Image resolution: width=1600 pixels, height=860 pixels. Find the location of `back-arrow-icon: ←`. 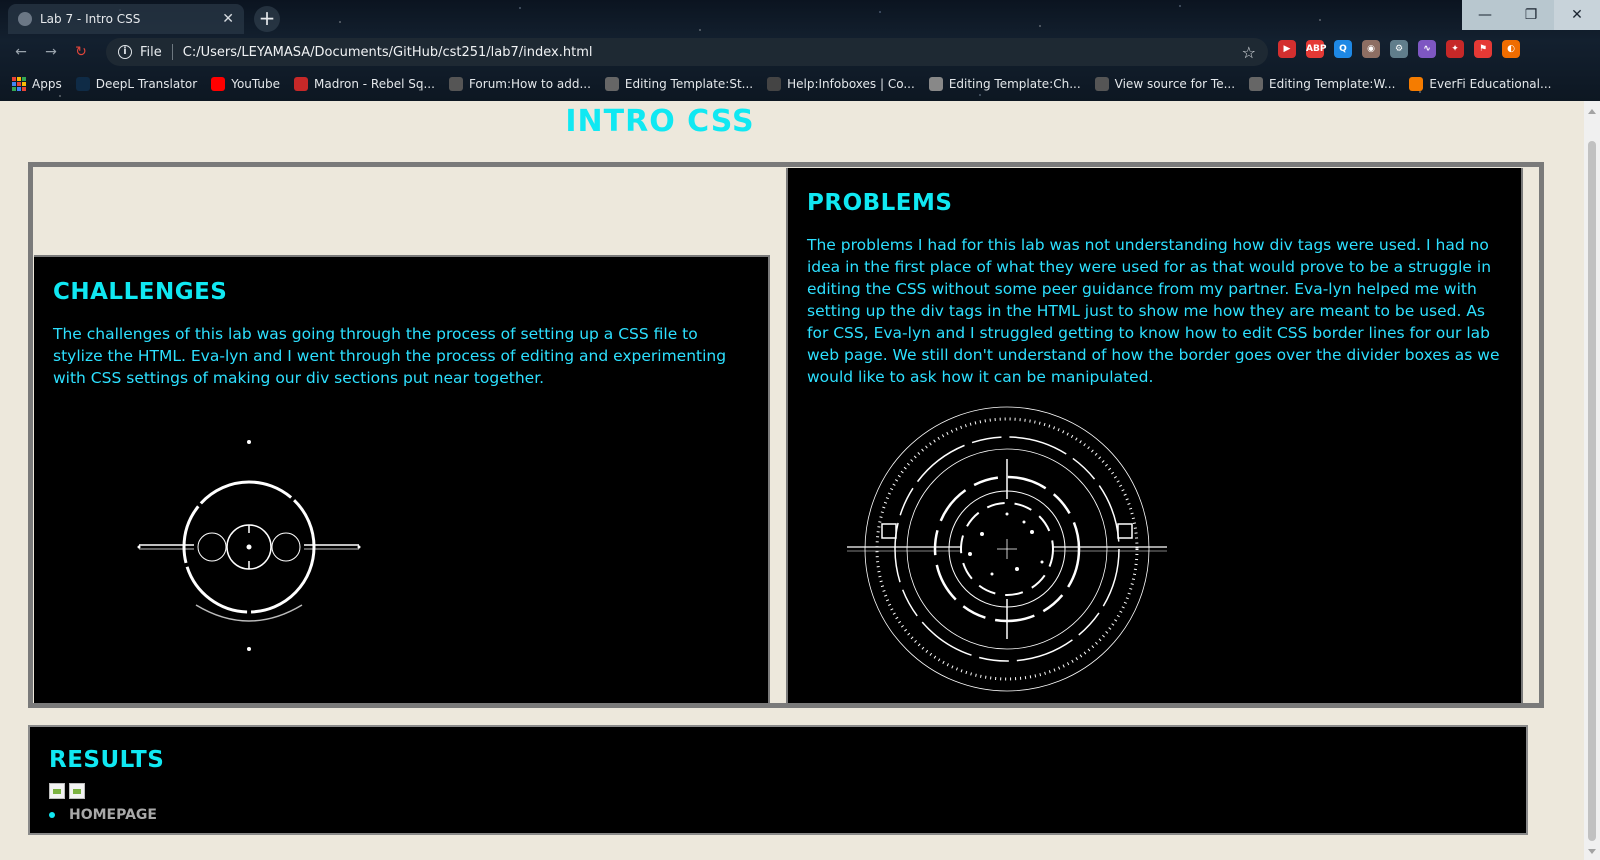

back-arrow-icon: ← is located at coordinates (21, 52).